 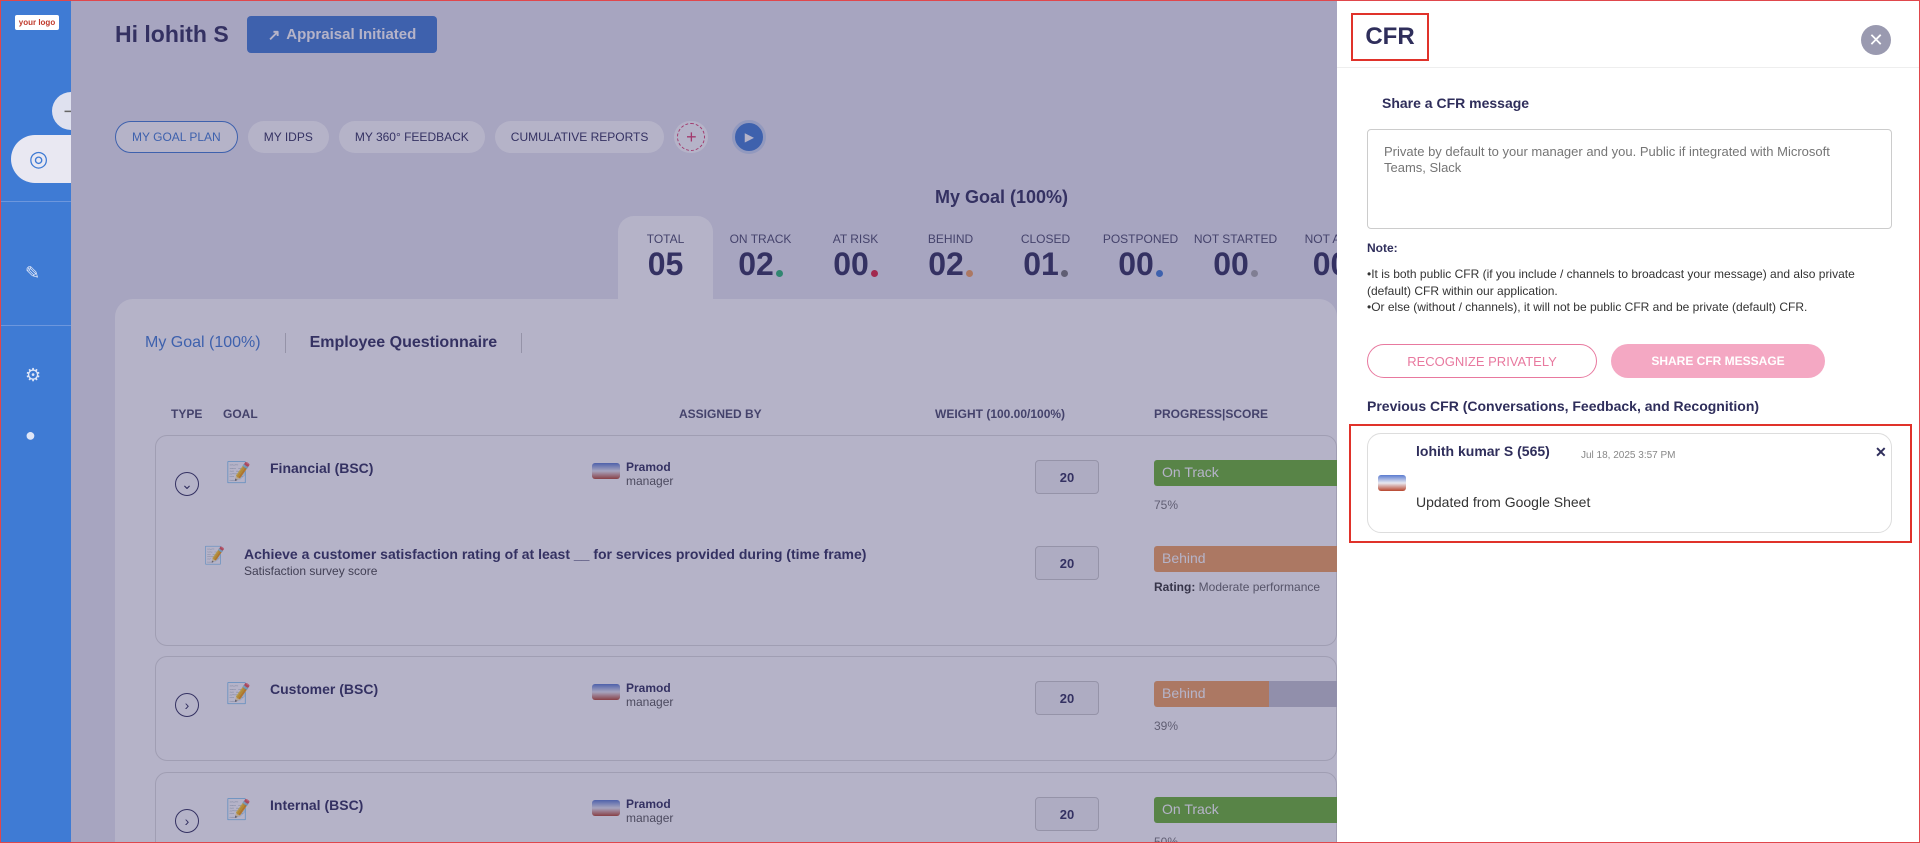 I want to click on drawer-title: CFR, so click(x=1390, y=37).